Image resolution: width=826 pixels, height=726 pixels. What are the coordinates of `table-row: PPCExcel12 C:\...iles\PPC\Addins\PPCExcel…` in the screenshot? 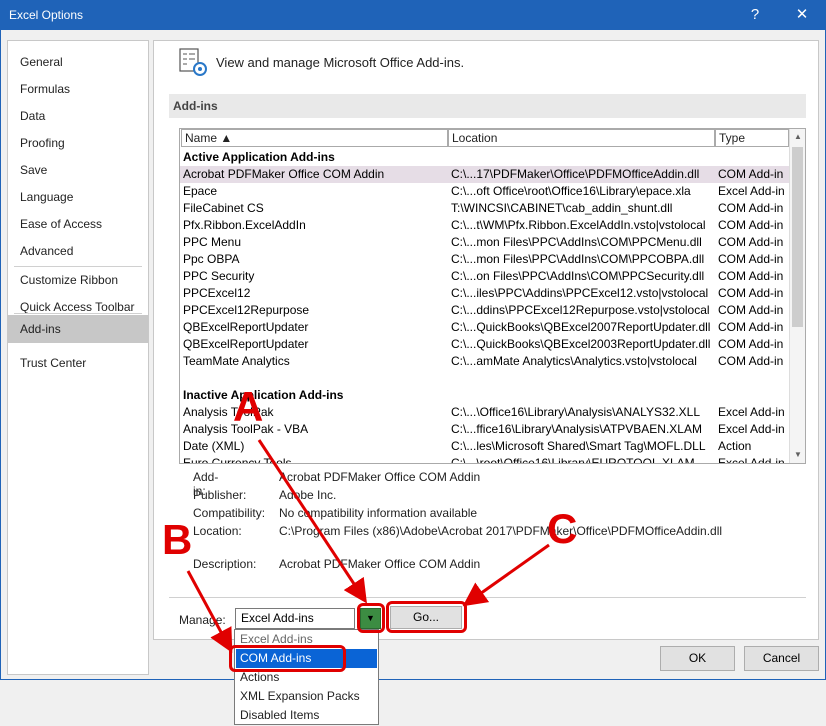 It's located at (485, 293).